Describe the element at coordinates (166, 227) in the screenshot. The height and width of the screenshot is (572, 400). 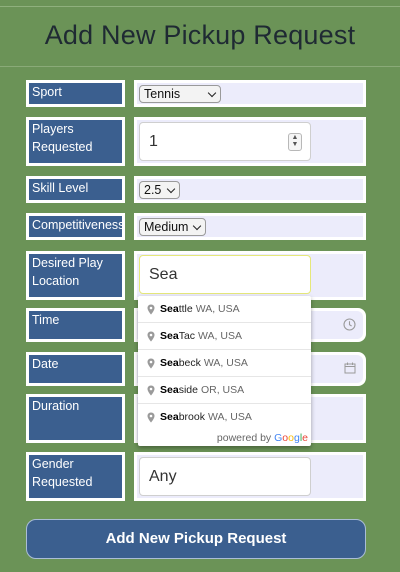
I see `competitiveness-select-value: Medium` at that location.